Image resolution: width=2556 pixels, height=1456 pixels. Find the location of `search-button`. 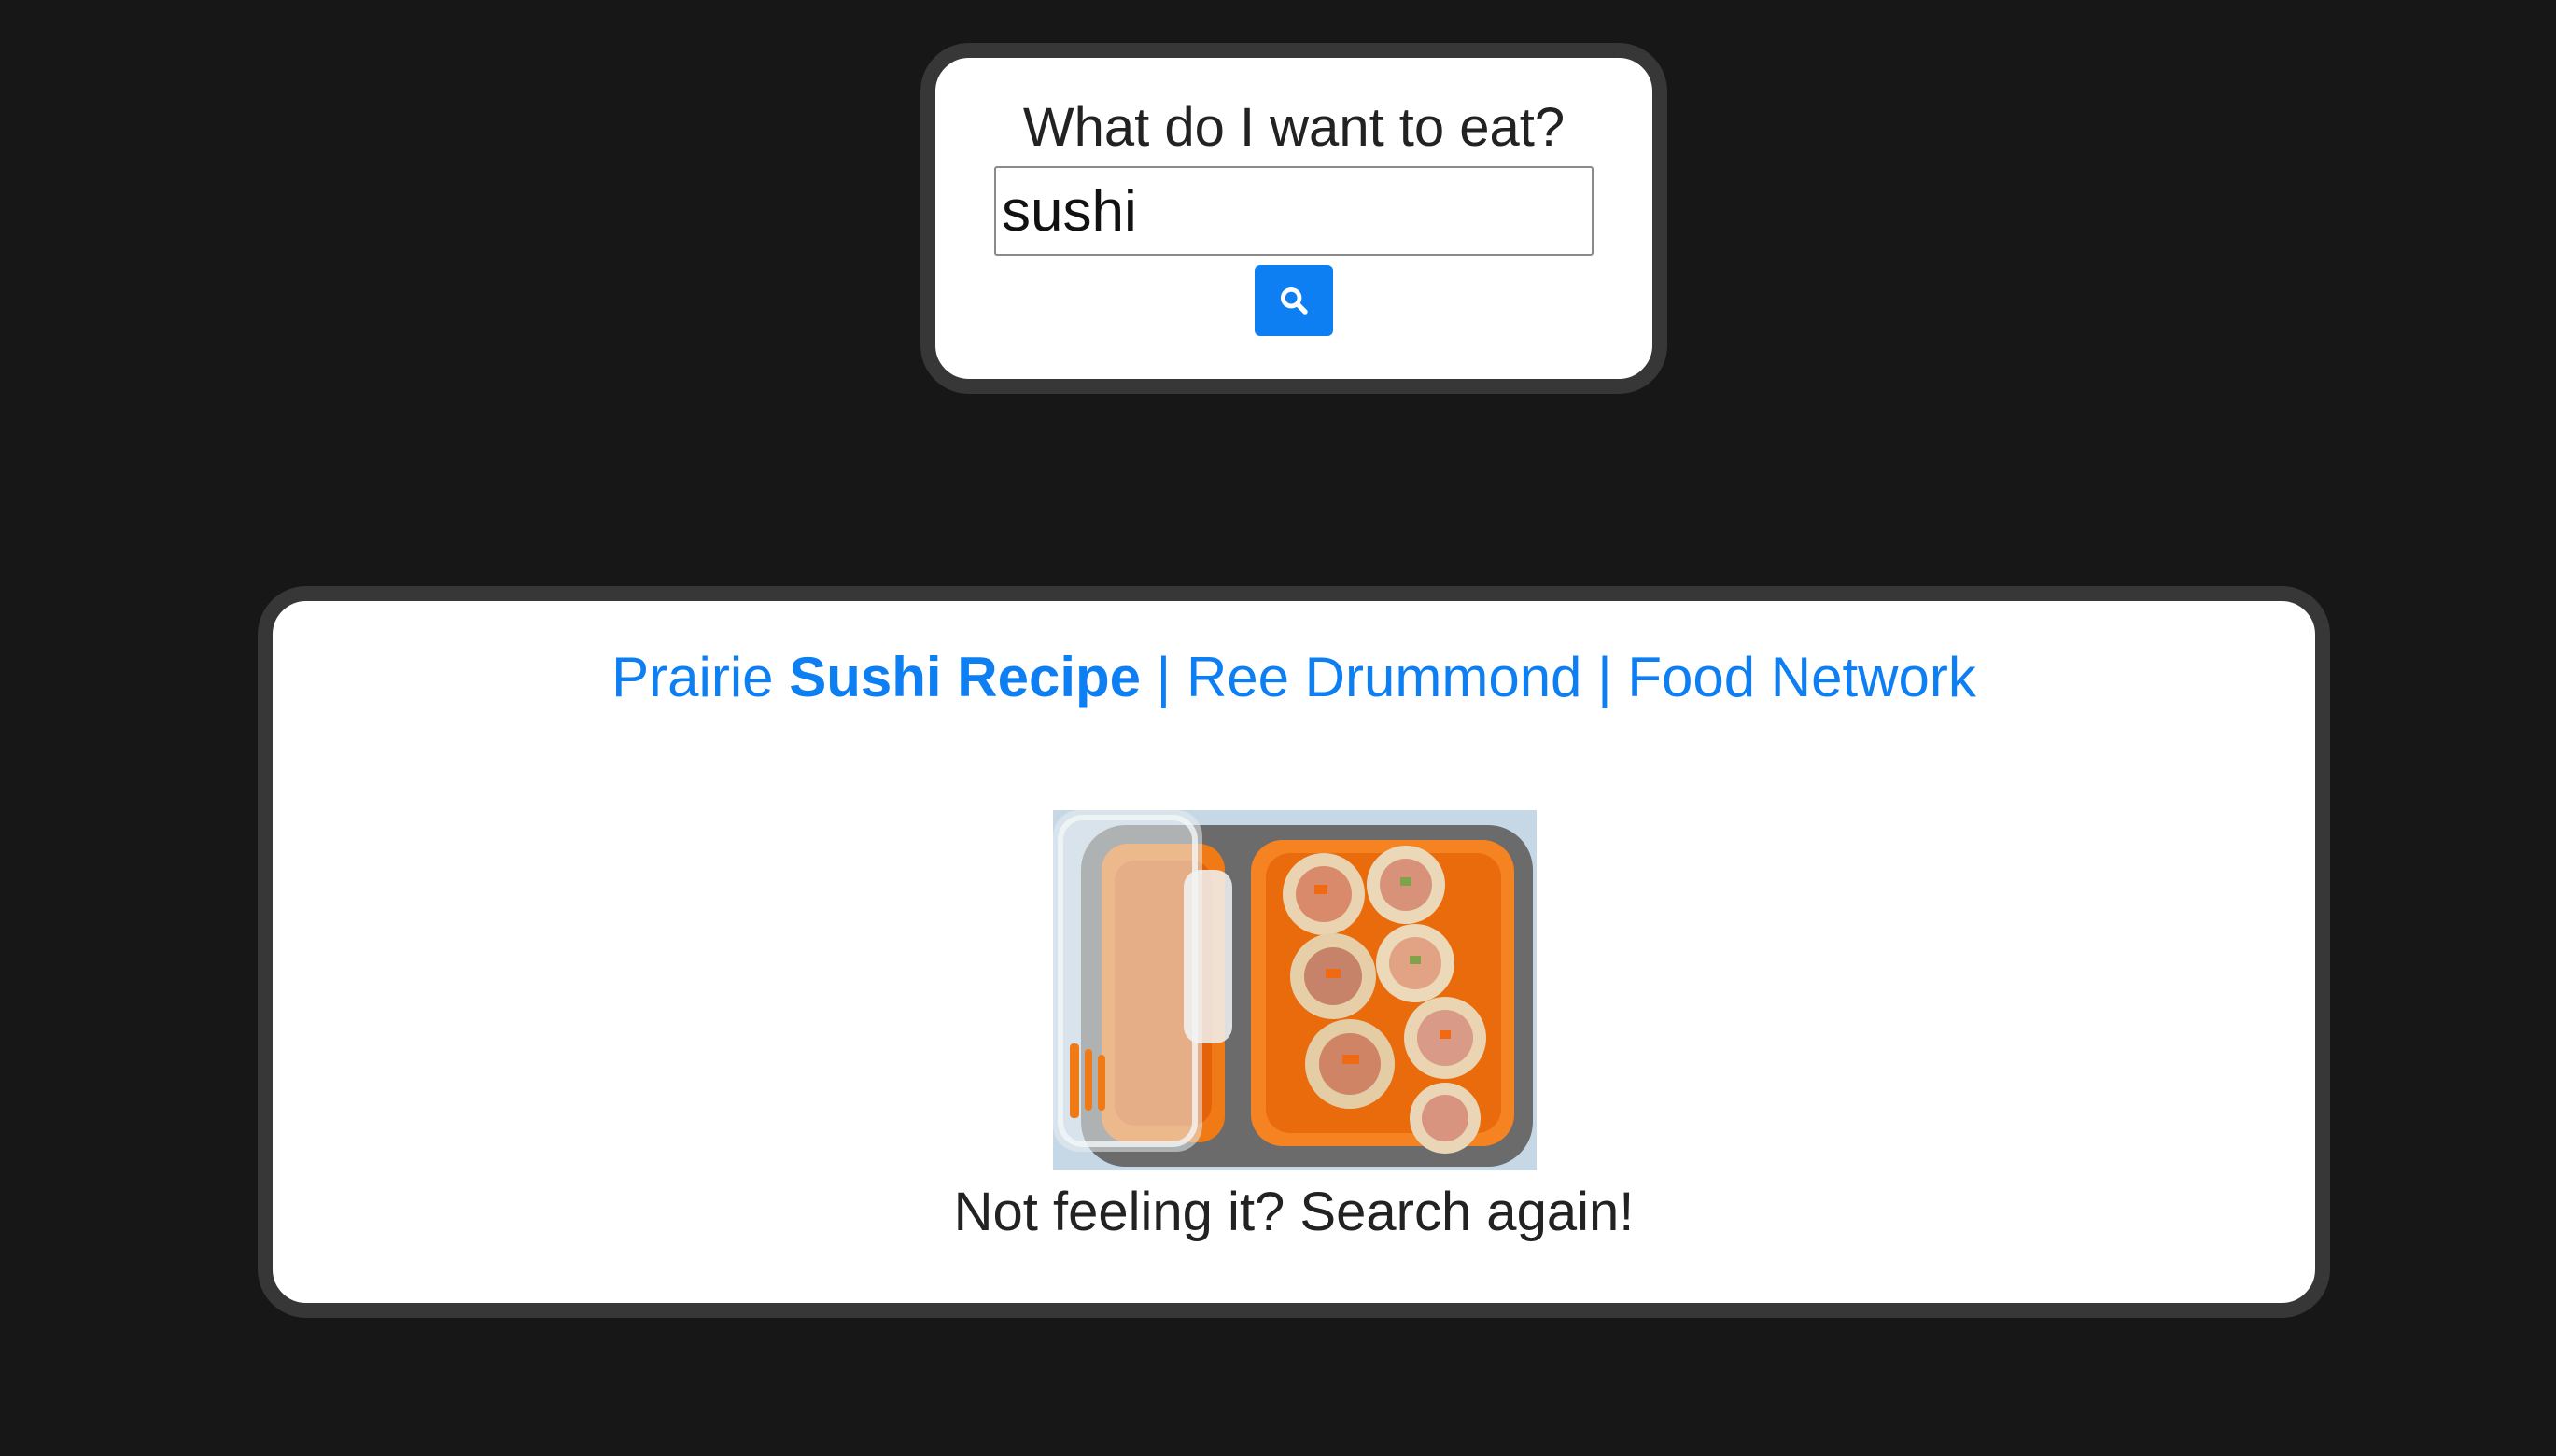

search-button is located at coordinates (1294, 300).